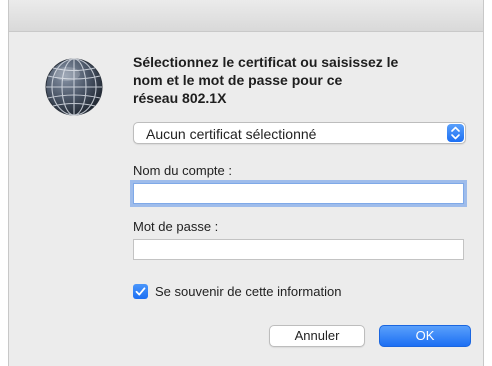 The width and height of the screenshot is (492, 366). What do you see at coordinates (425, 336) in the screenshot?
I see `ok-button: OK` at bounding box center [425, 336].